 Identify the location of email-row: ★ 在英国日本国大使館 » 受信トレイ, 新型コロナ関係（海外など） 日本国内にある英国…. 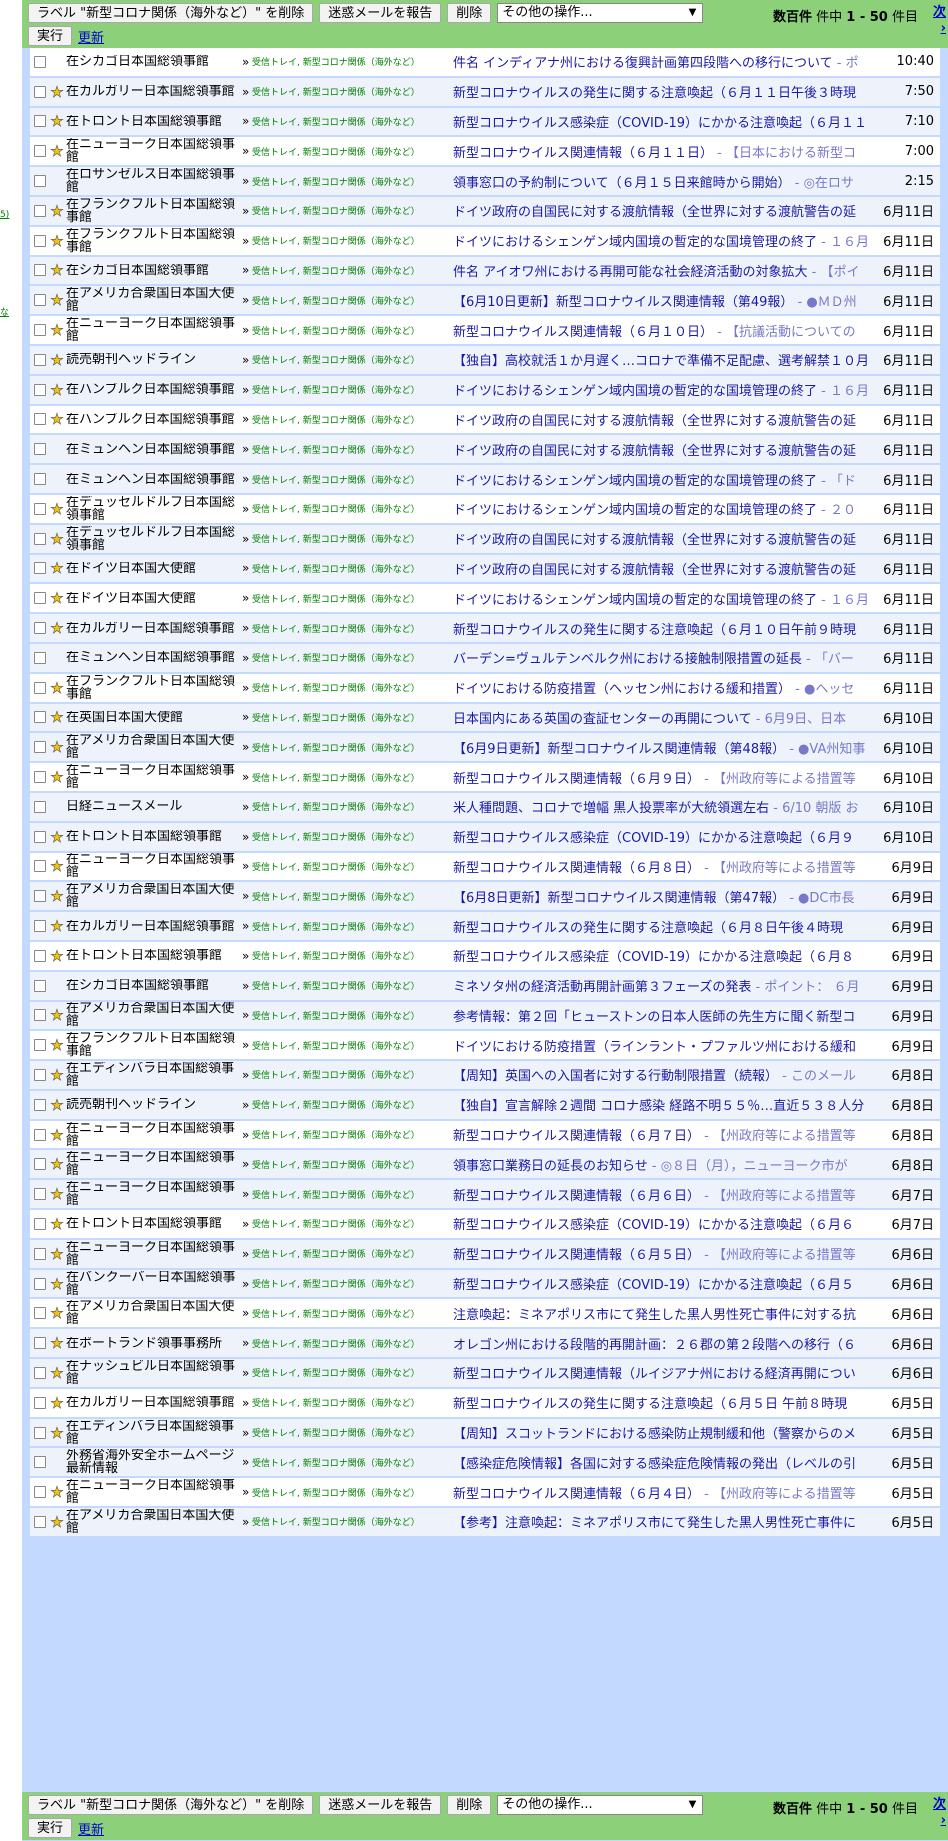
(485, 718).